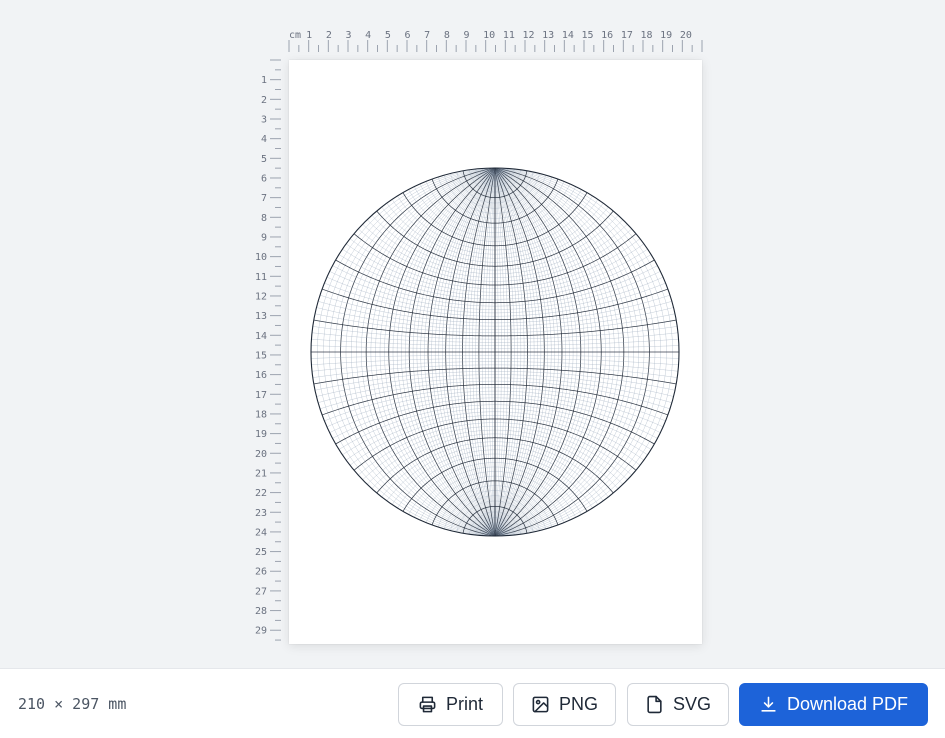 The image size is (945, 738). What do you see at coordinates (264, 100) in the screenshot?
I see `ruler-left-label: 2` at bounding box center [264, 100].